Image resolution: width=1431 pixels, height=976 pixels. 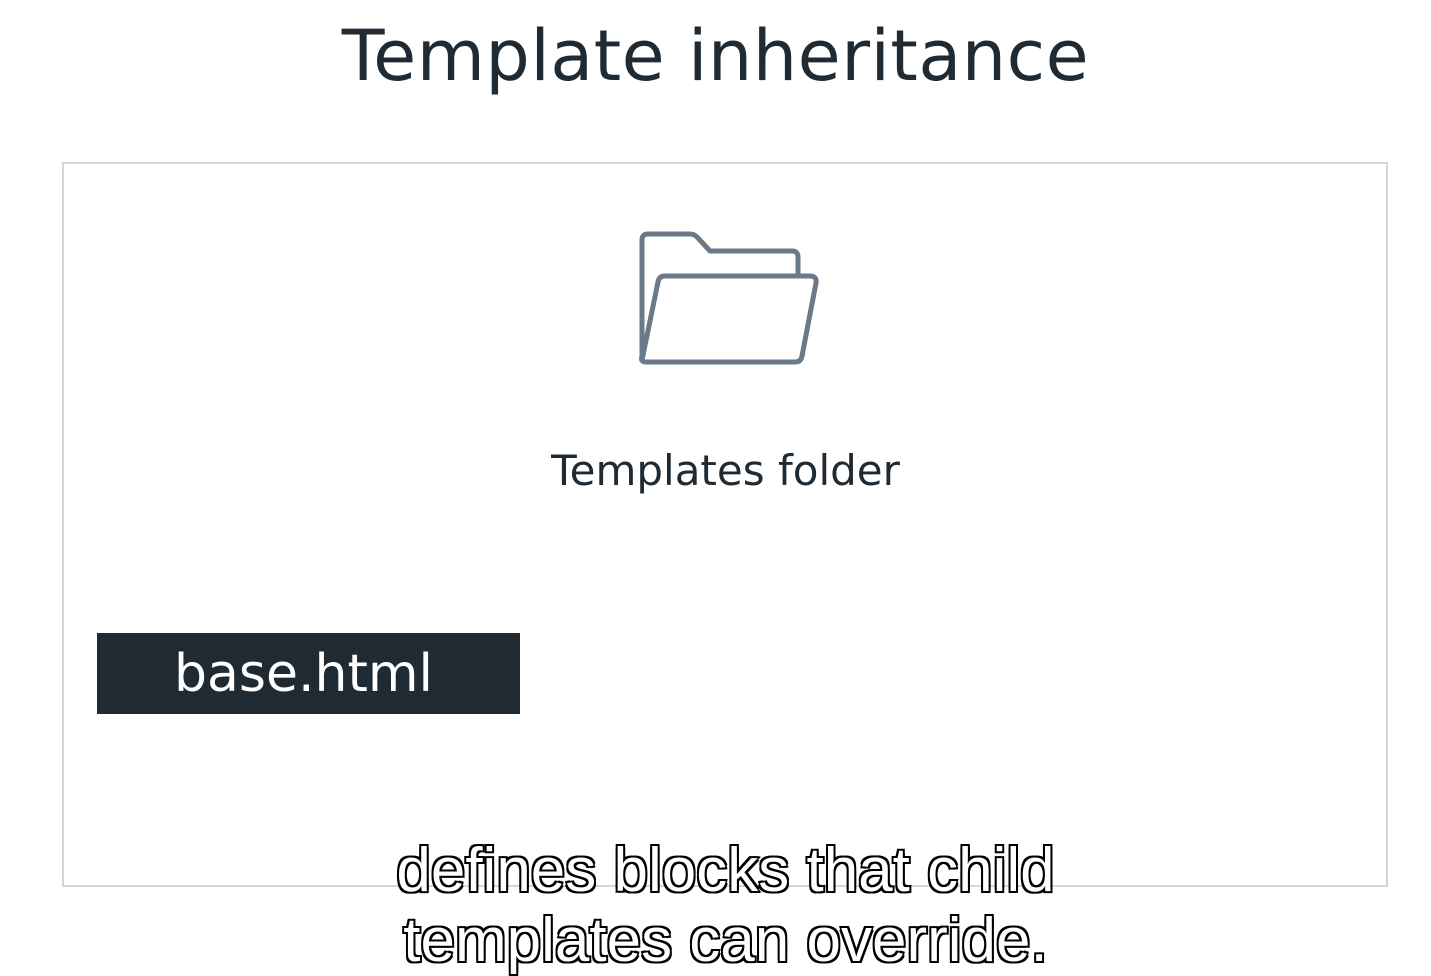 What do you see at coordinates (725, 871) in the screenshot?
I see `subtitle-line-1: defines blocks that child` at bounding box center [725, 871].